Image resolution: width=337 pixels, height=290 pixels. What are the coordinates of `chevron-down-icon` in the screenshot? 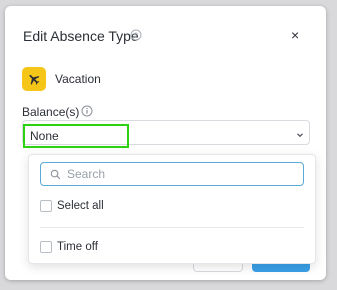 It's located at (300, 135).